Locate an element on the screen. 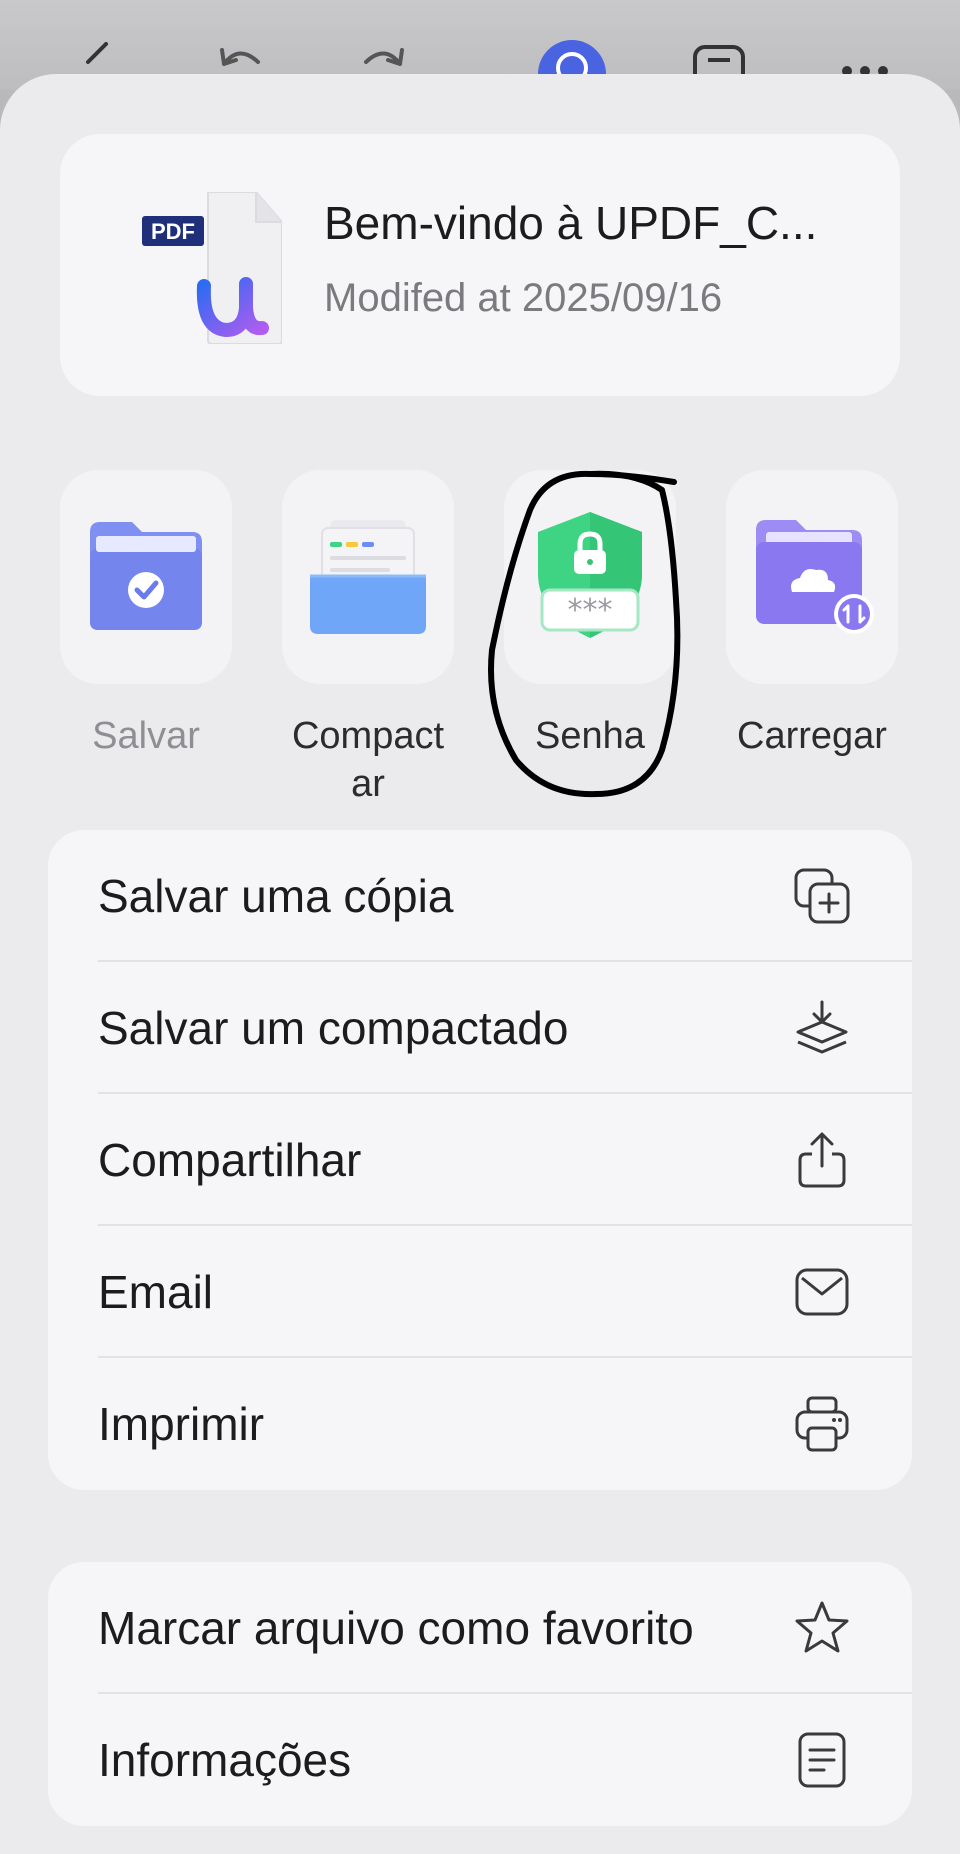  menu-item-label: Salvar uma cópia is located at coordinates (276, 896).